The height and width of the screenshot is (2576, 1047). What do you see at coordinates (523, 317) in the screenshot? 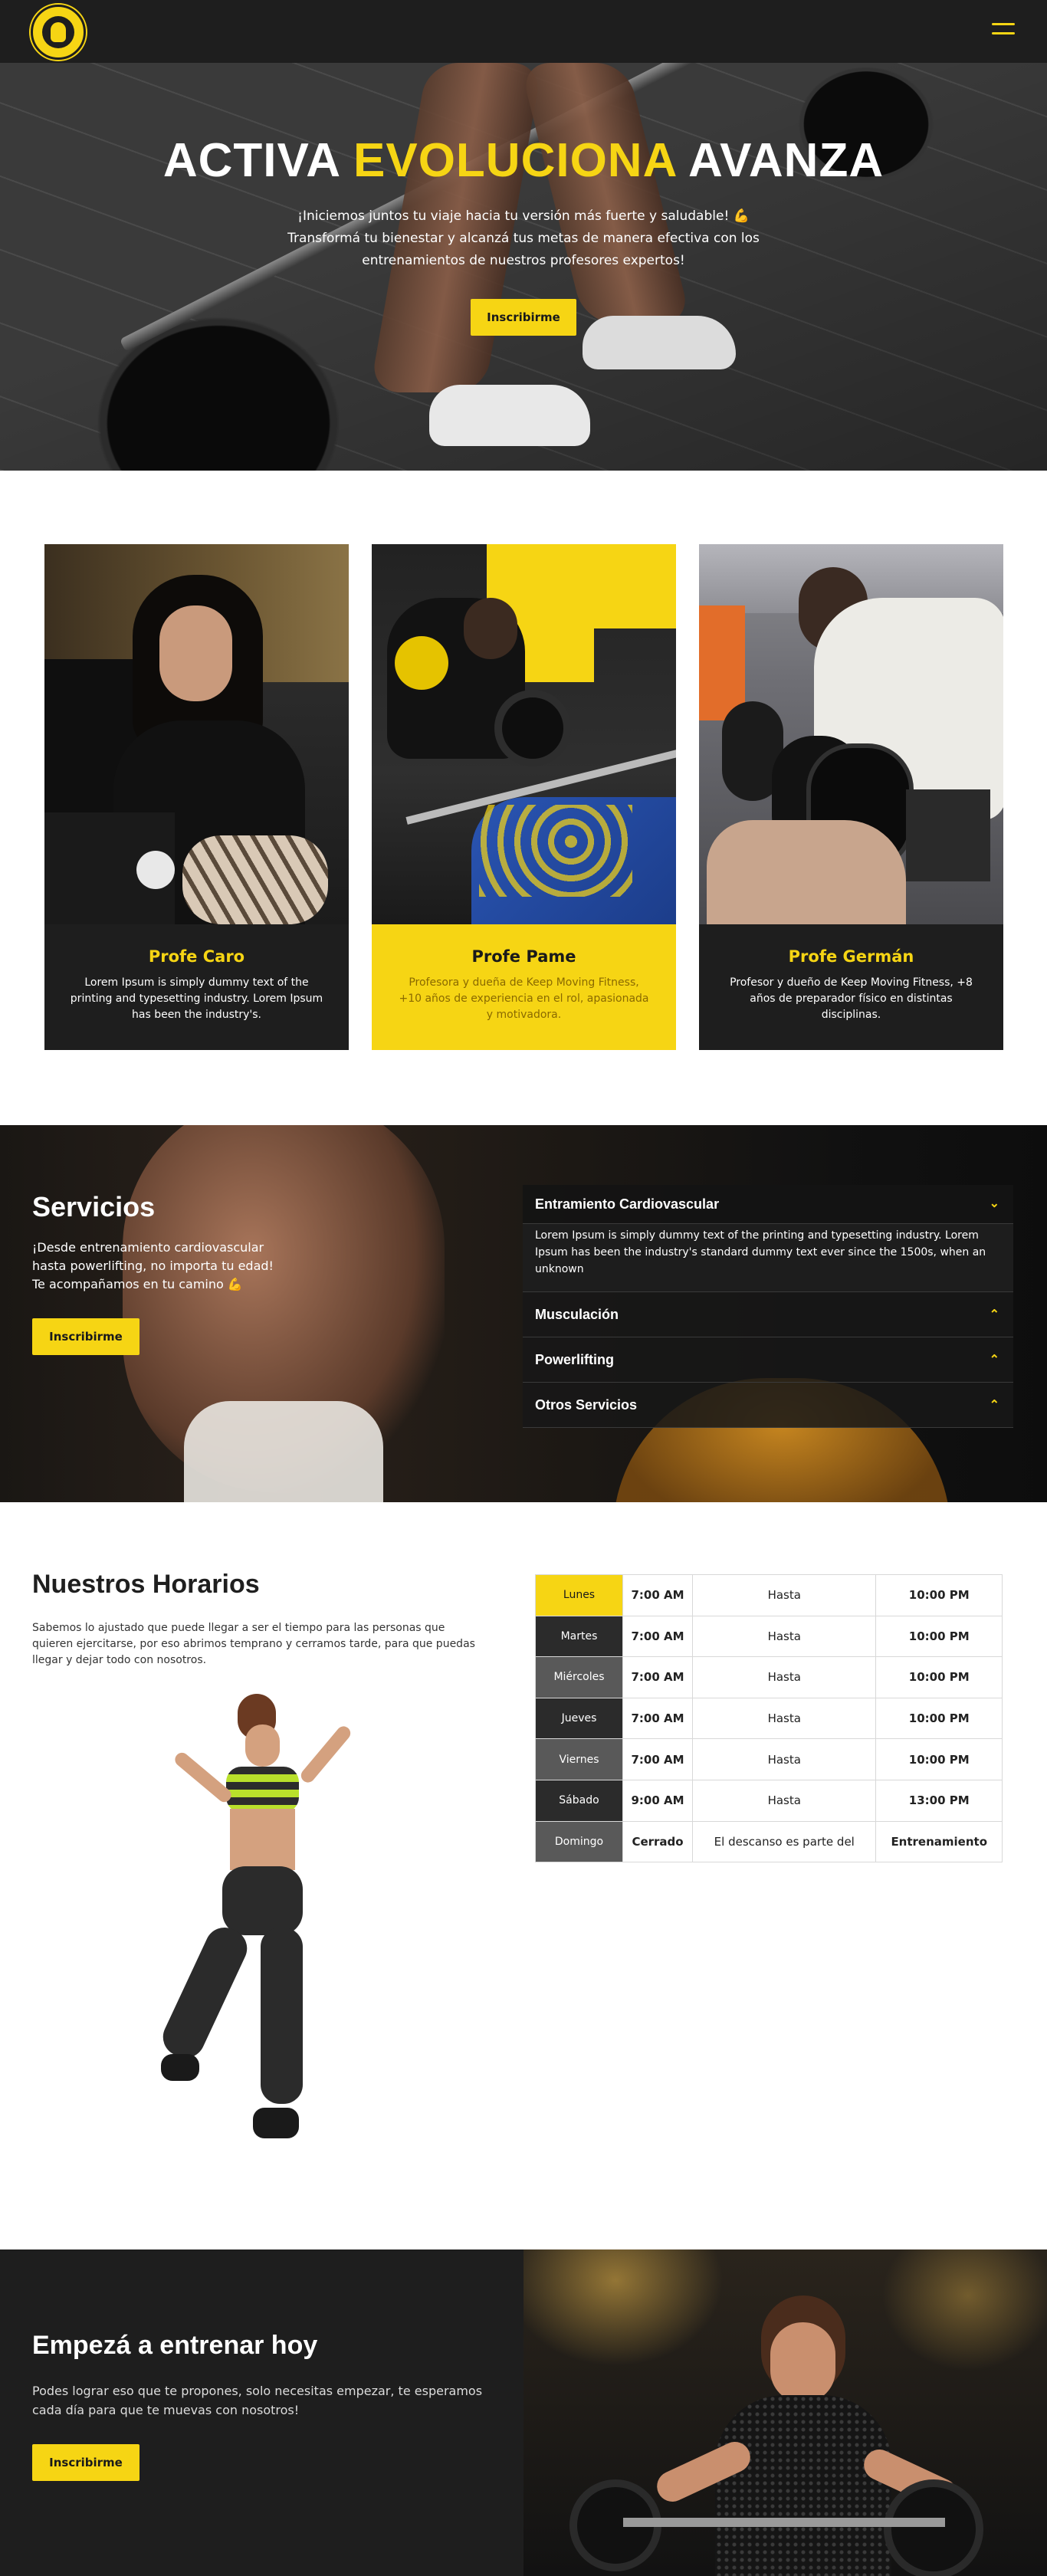
I see `hero-signup-button: Inscribirme` at bounding box center [523, 317].